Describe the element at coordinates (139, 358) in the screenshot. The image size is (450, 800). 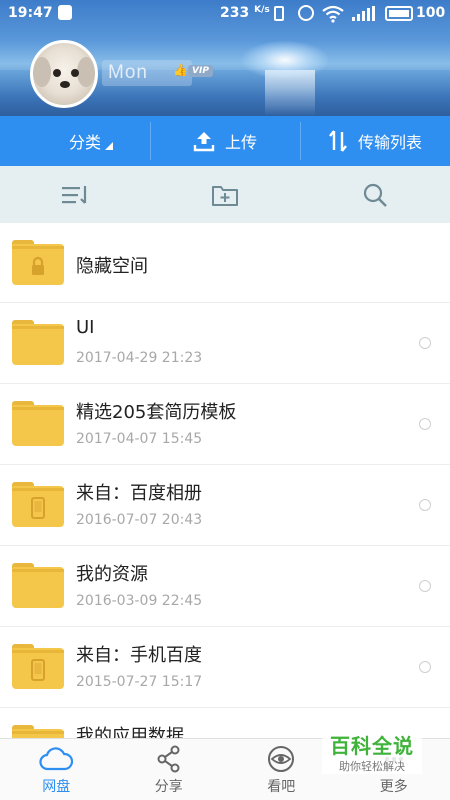
I see `file-date: 2017-04-29 21:23` at that location.